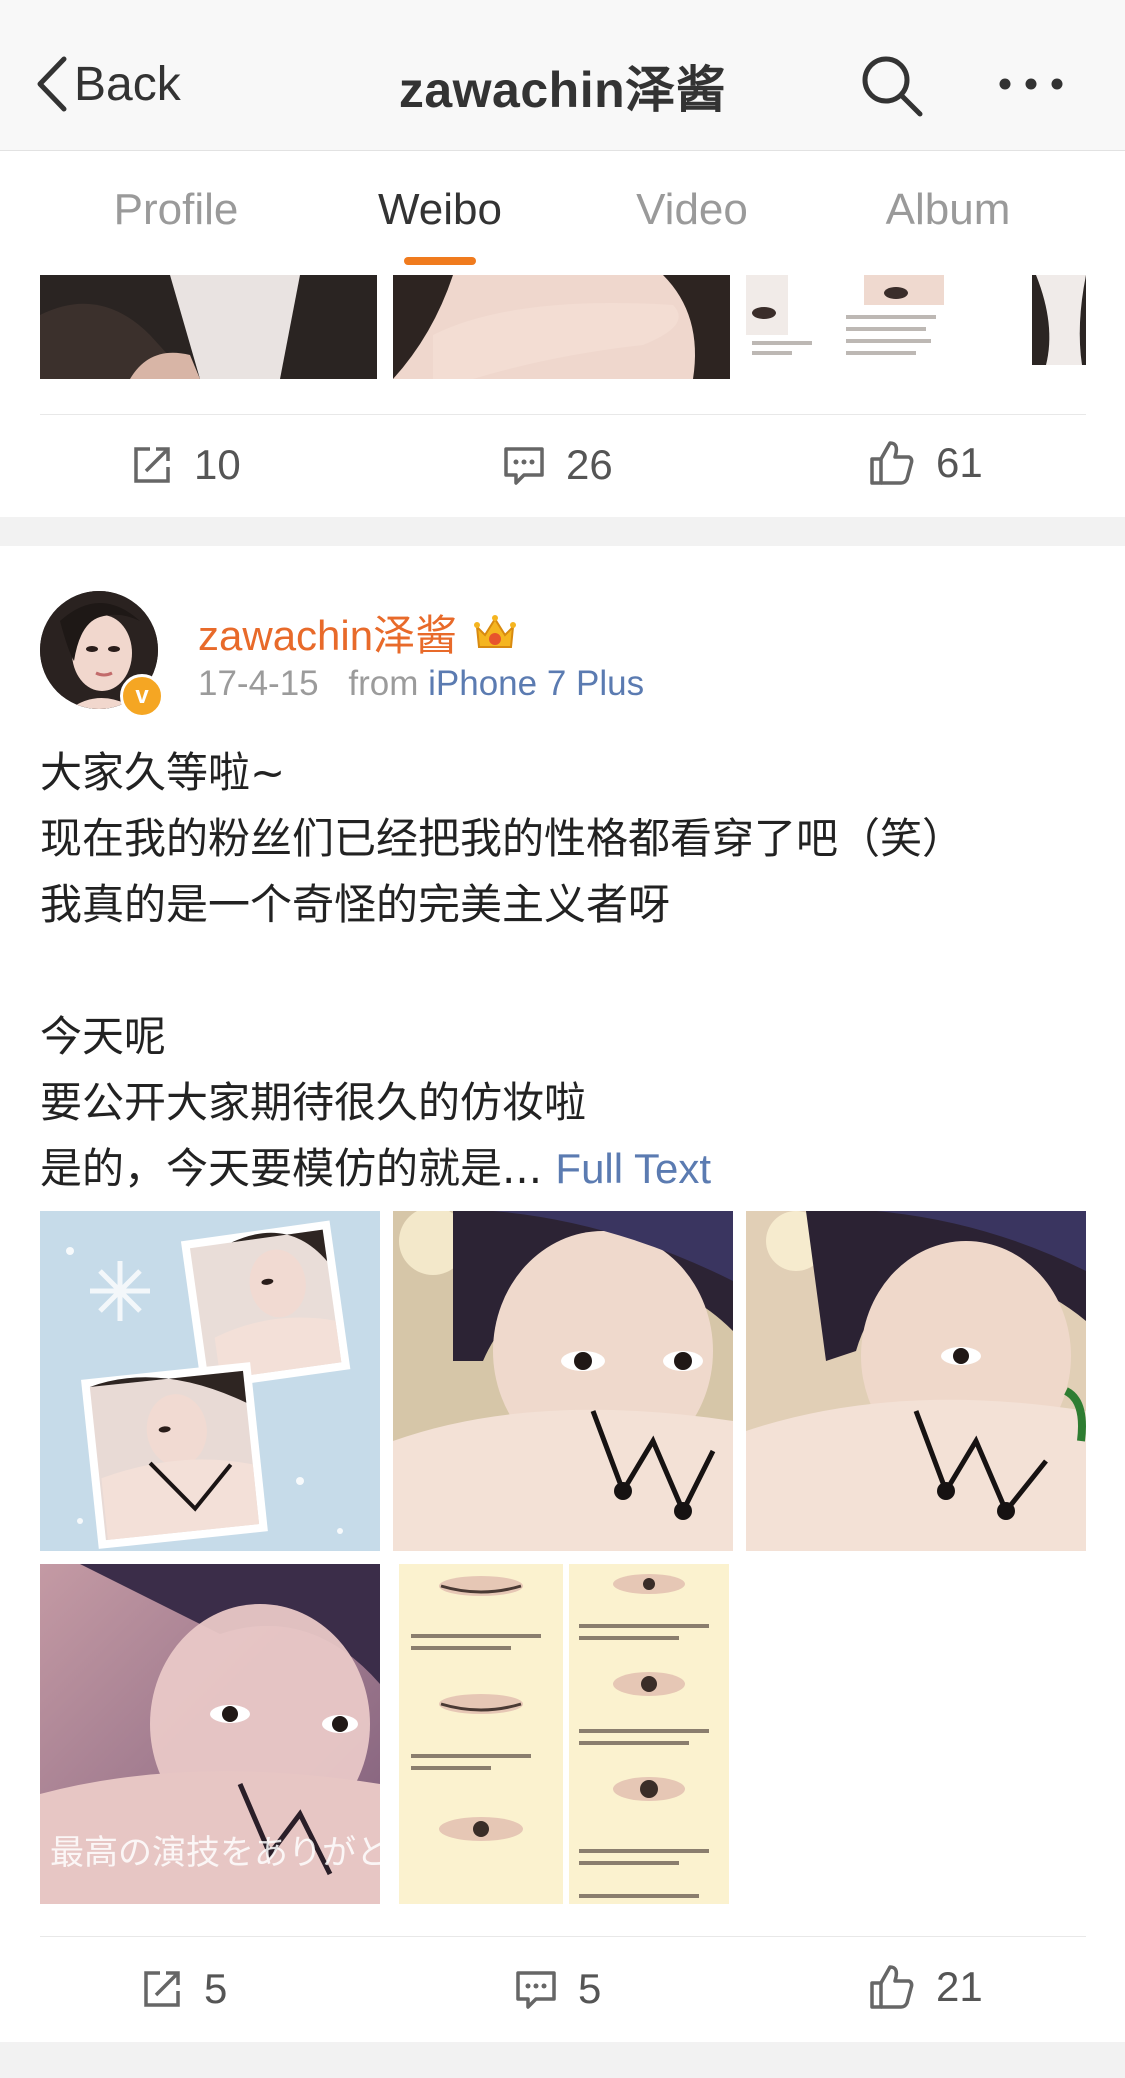 This screenshot has height=2078, width=1125. What do you see at coordinates (891, 85) in the screenshot?
I see `search-icon` at bounding box center [891, 85].